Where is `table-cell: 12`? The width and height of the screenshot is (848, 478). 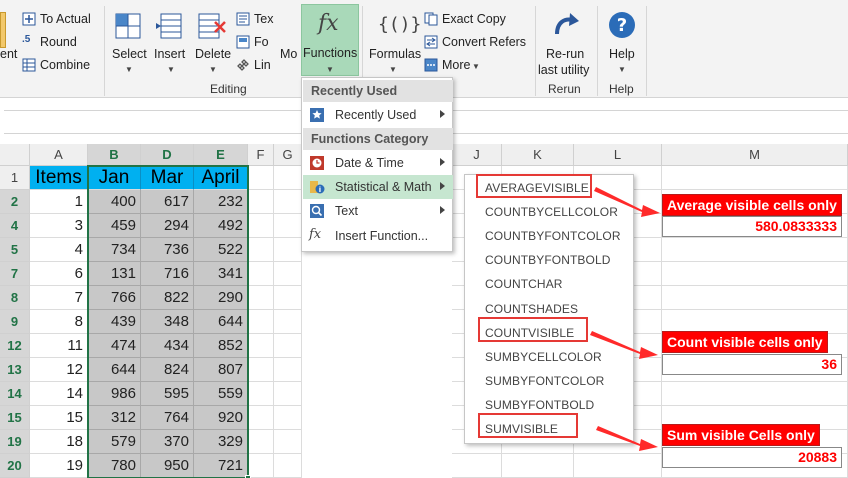 table-cell: 12 is located at coordinates (59, 370).